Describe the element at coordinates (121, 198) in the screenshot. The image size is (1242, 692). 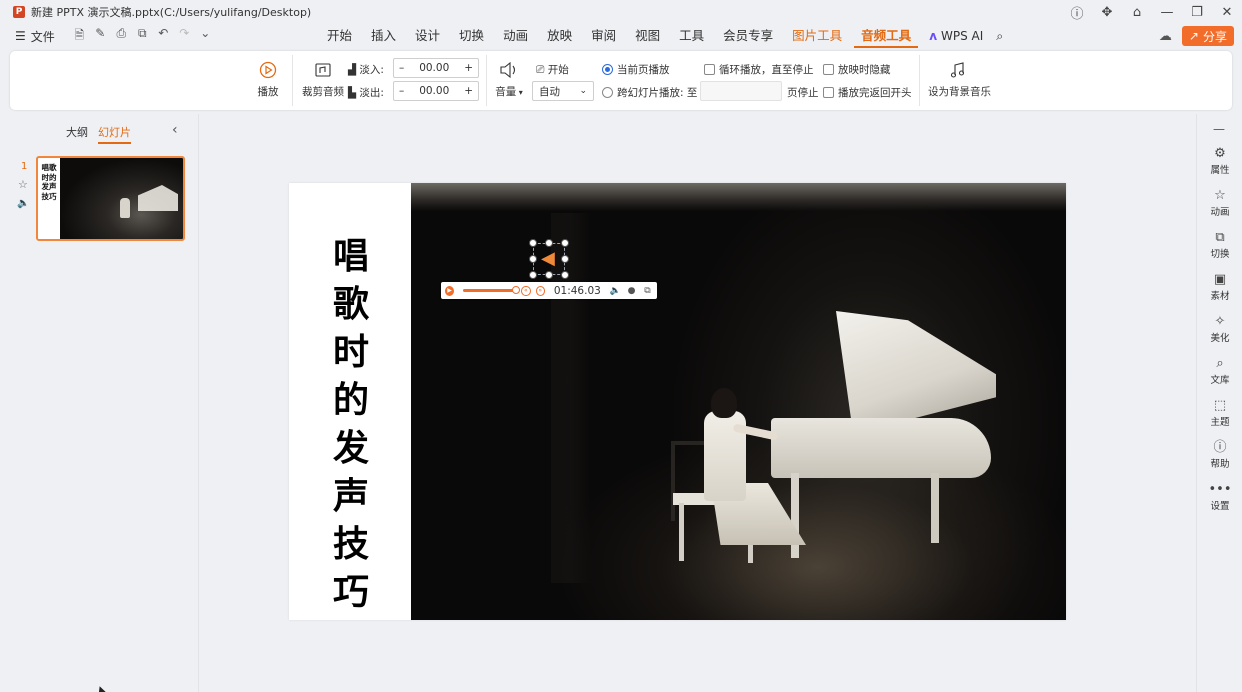
I see `thumbnail-photo` at that location.